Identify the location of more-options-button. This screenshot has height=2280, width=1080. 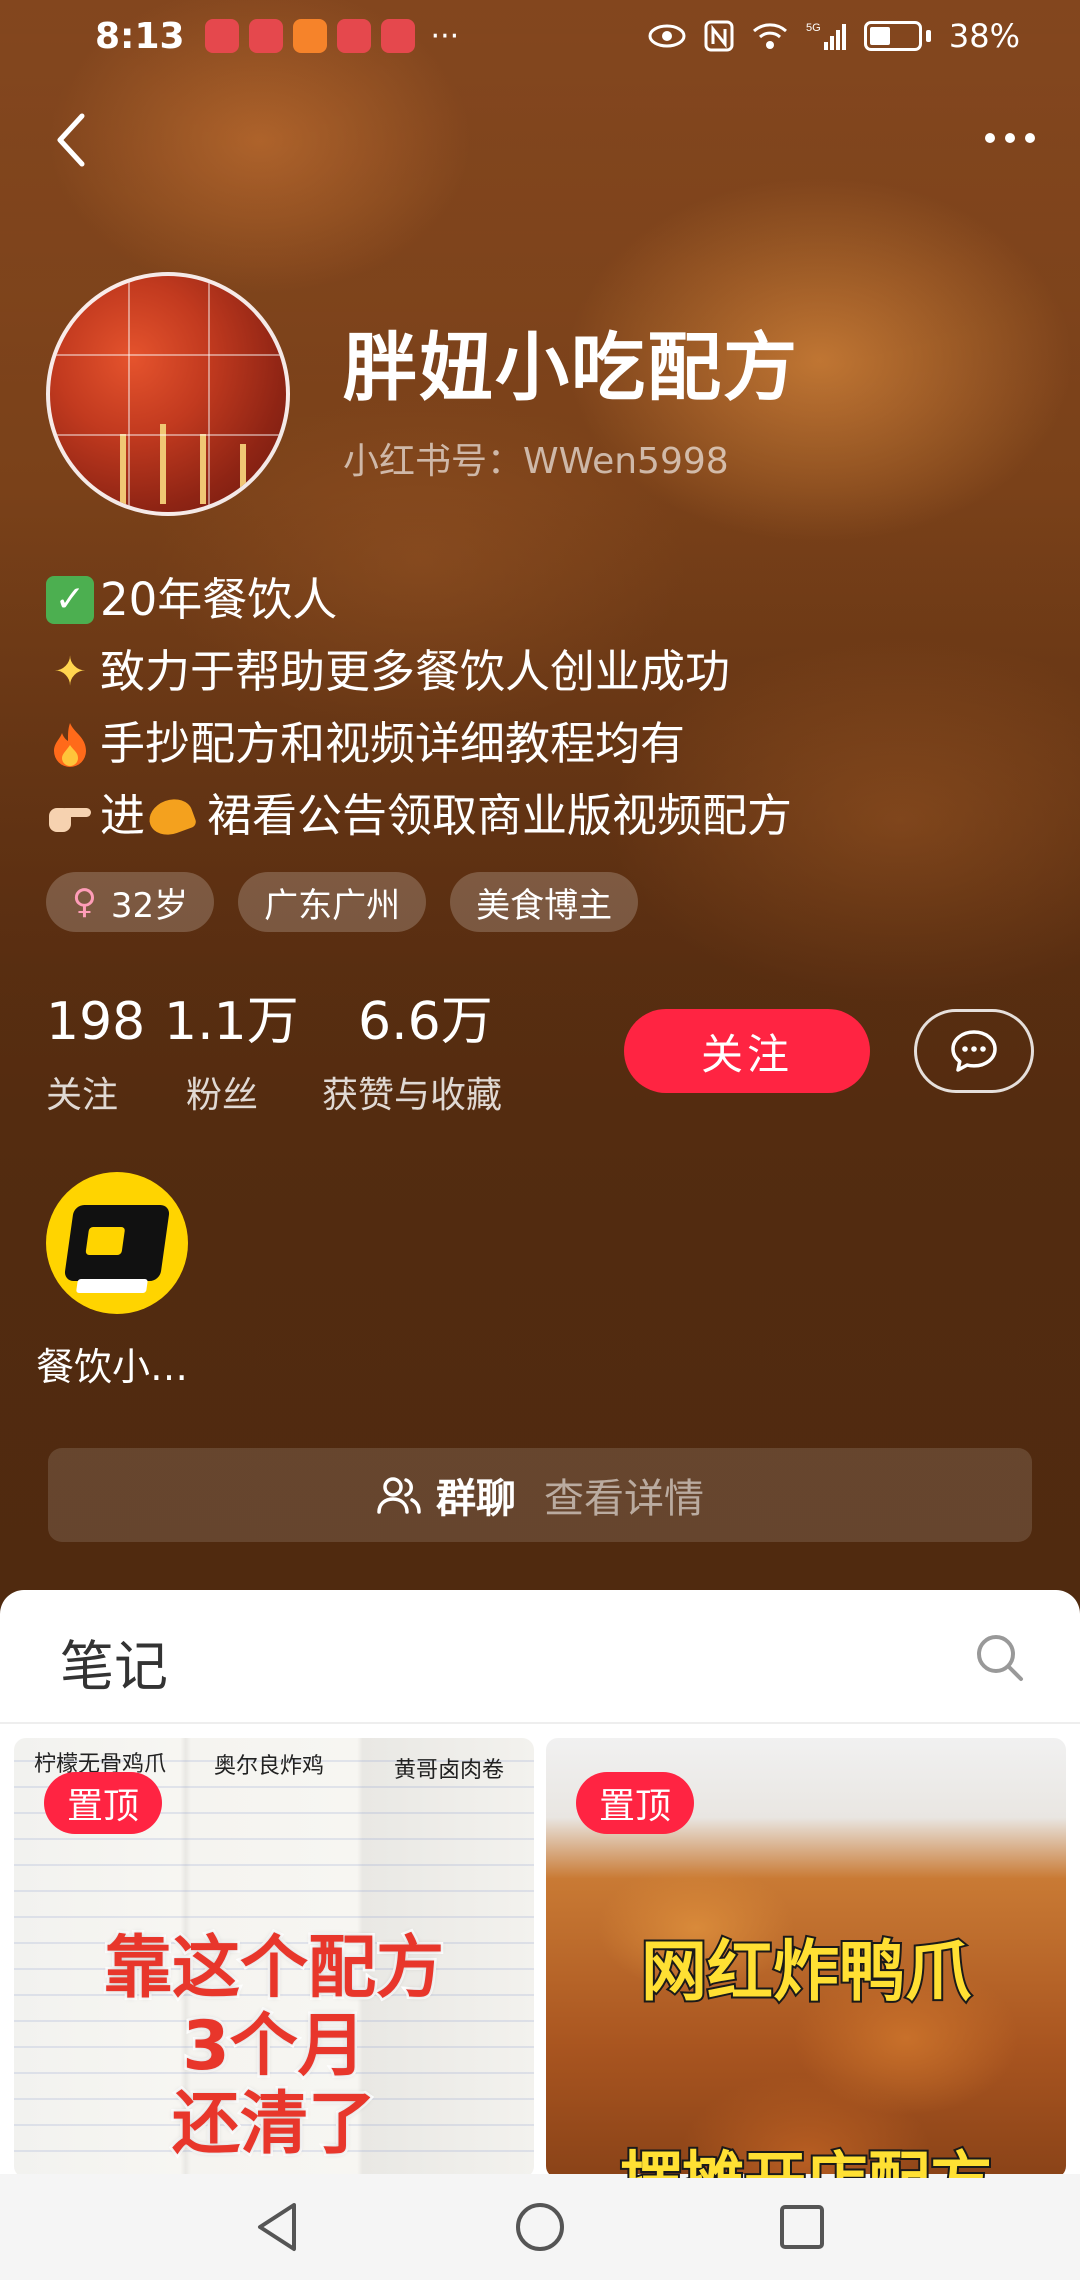
(1010, 138).